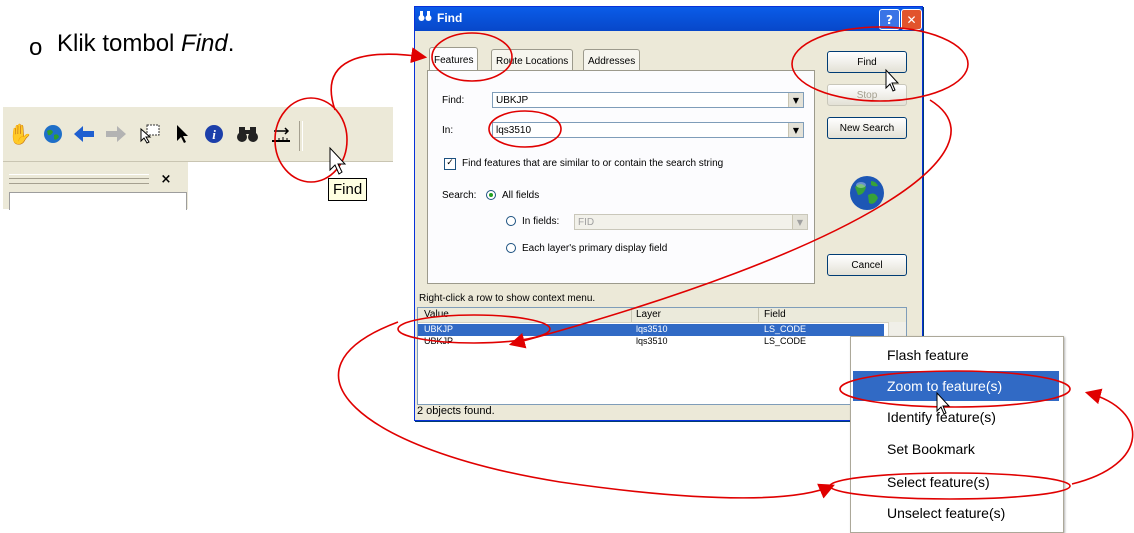  What do you see at coordinates (491, 195) in the screenshot?
I see `radio-all-fields` at bounding box center [491, 195].